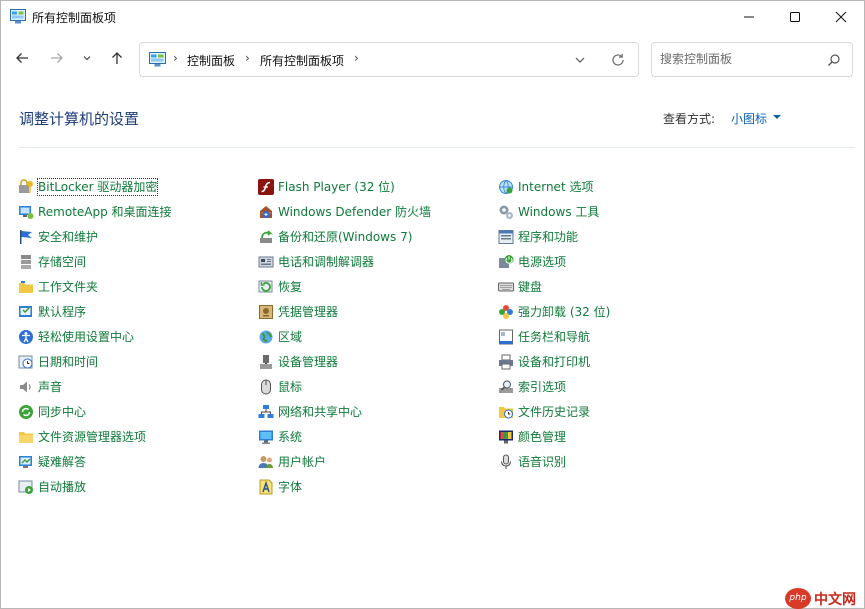 This screenshot has width=865, height=609. What do you see at coordinates (554, 436) in the screenshot?
I see `item-color-management: 颜色管理` at bounding box center [554, 436].